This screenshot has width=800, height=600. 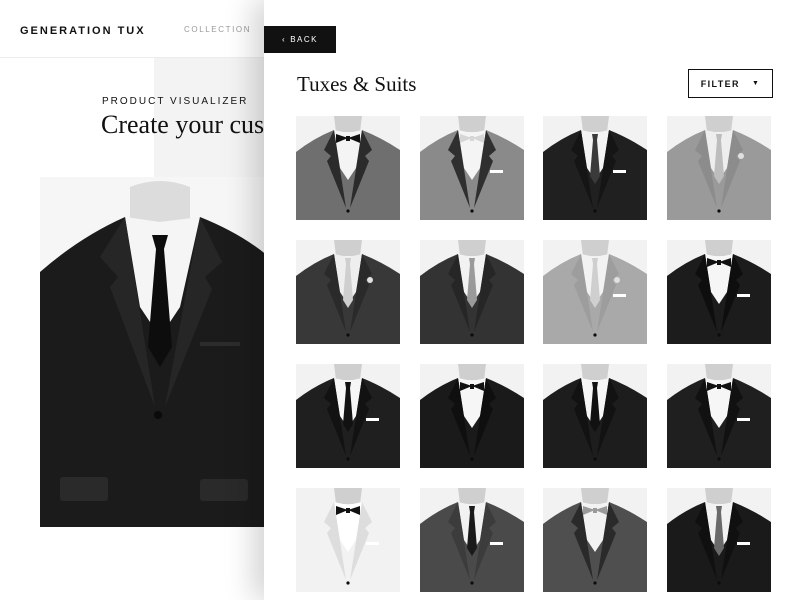 I want to click on visualizer-headline: Create your cus, so click(x=183, y=124).